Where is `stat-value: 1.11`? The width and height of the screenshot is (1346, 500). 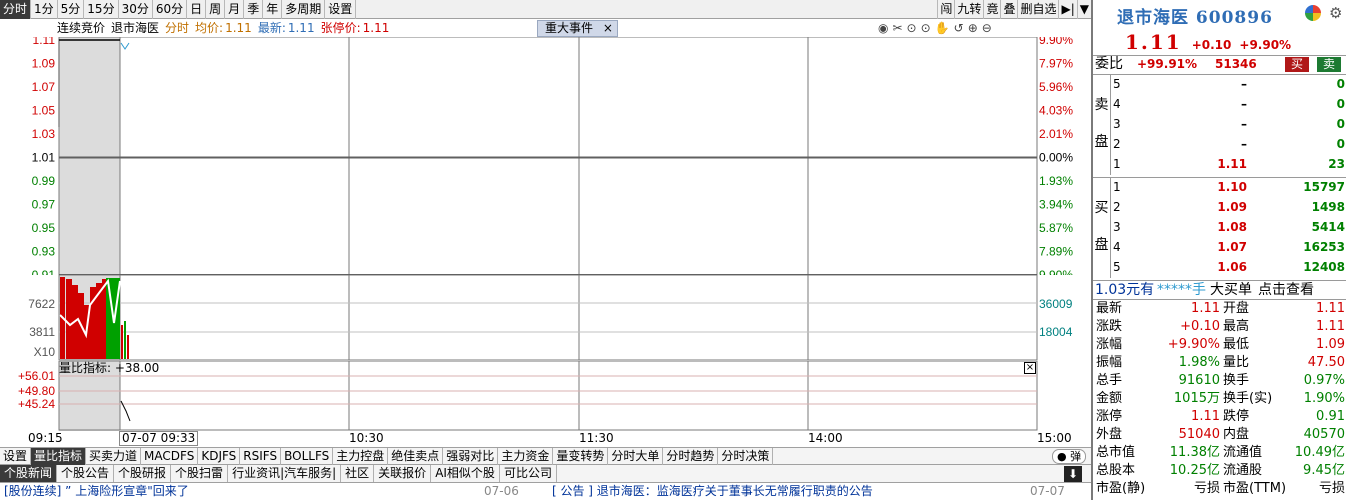 stat-value: 1.11 is located at coordinates (1205, 308).